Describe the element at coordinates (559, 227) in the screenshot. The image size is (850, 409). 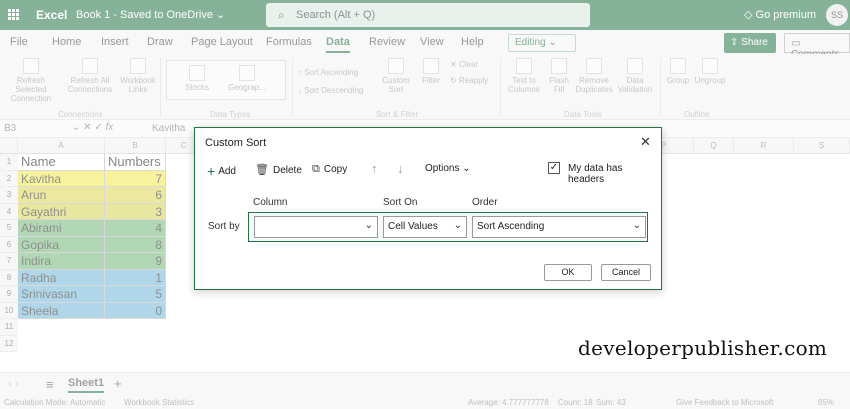
I see `order-select: Sort Ascending ⌄` at that location.